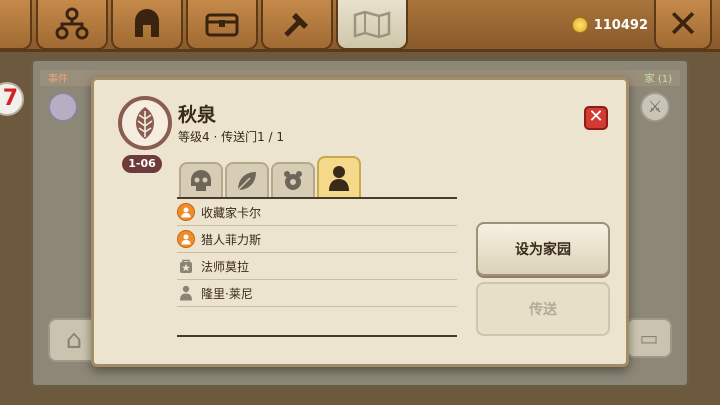  Describe the element at coordinates (186, 293) in the screenshot. I see `gray-person-icon` at that location.